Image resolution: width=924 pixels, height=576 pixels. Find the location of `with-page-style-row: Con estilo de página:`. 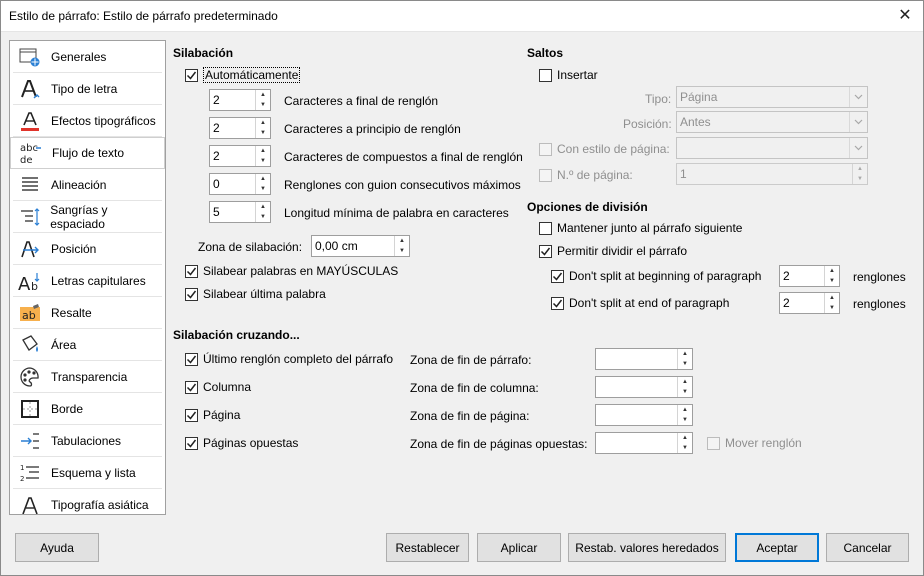

with-page-style-row: Con estilo de página: is located at coordinates (604, 149).